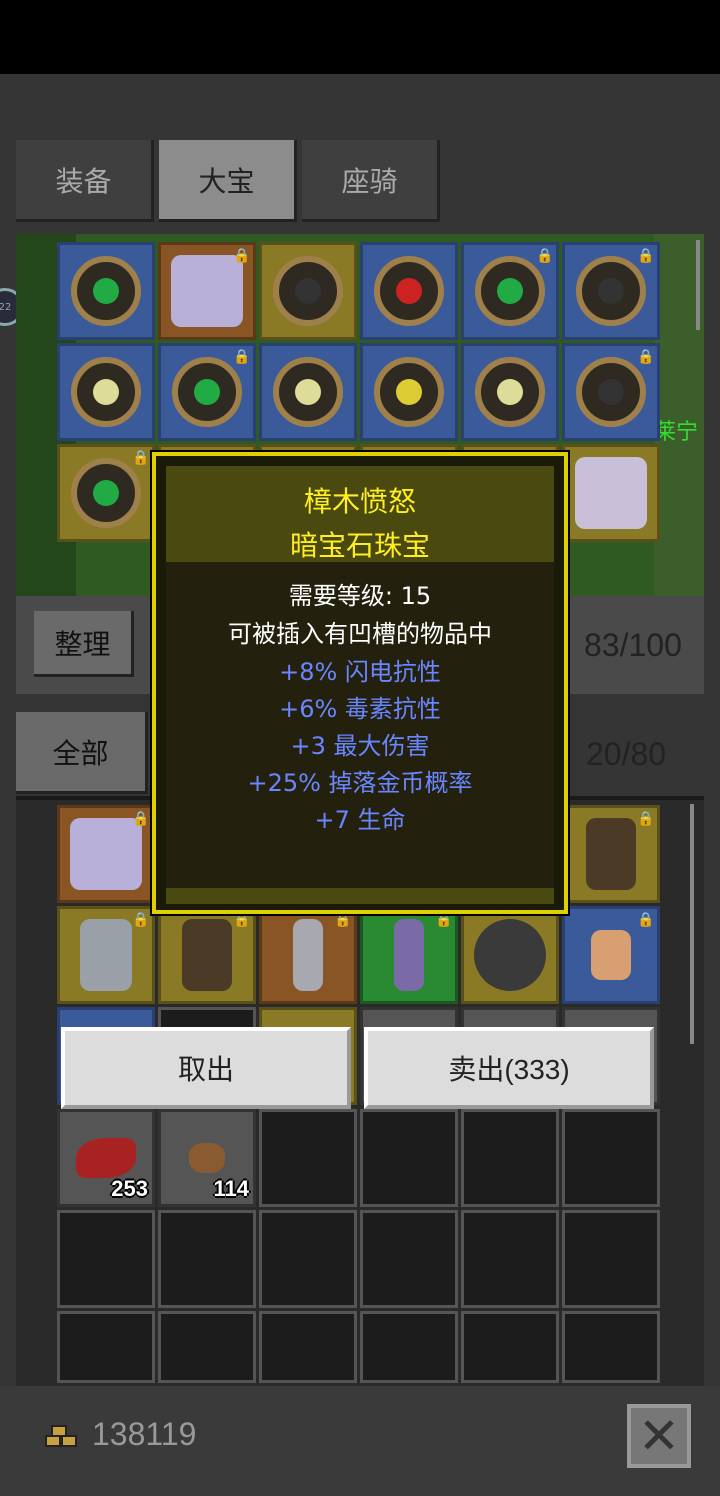  What do you see at coordinates (360, 672) in the screenshot?
I see `stat-line: +8% 闪电抗性` at bounding box center [360, 672].